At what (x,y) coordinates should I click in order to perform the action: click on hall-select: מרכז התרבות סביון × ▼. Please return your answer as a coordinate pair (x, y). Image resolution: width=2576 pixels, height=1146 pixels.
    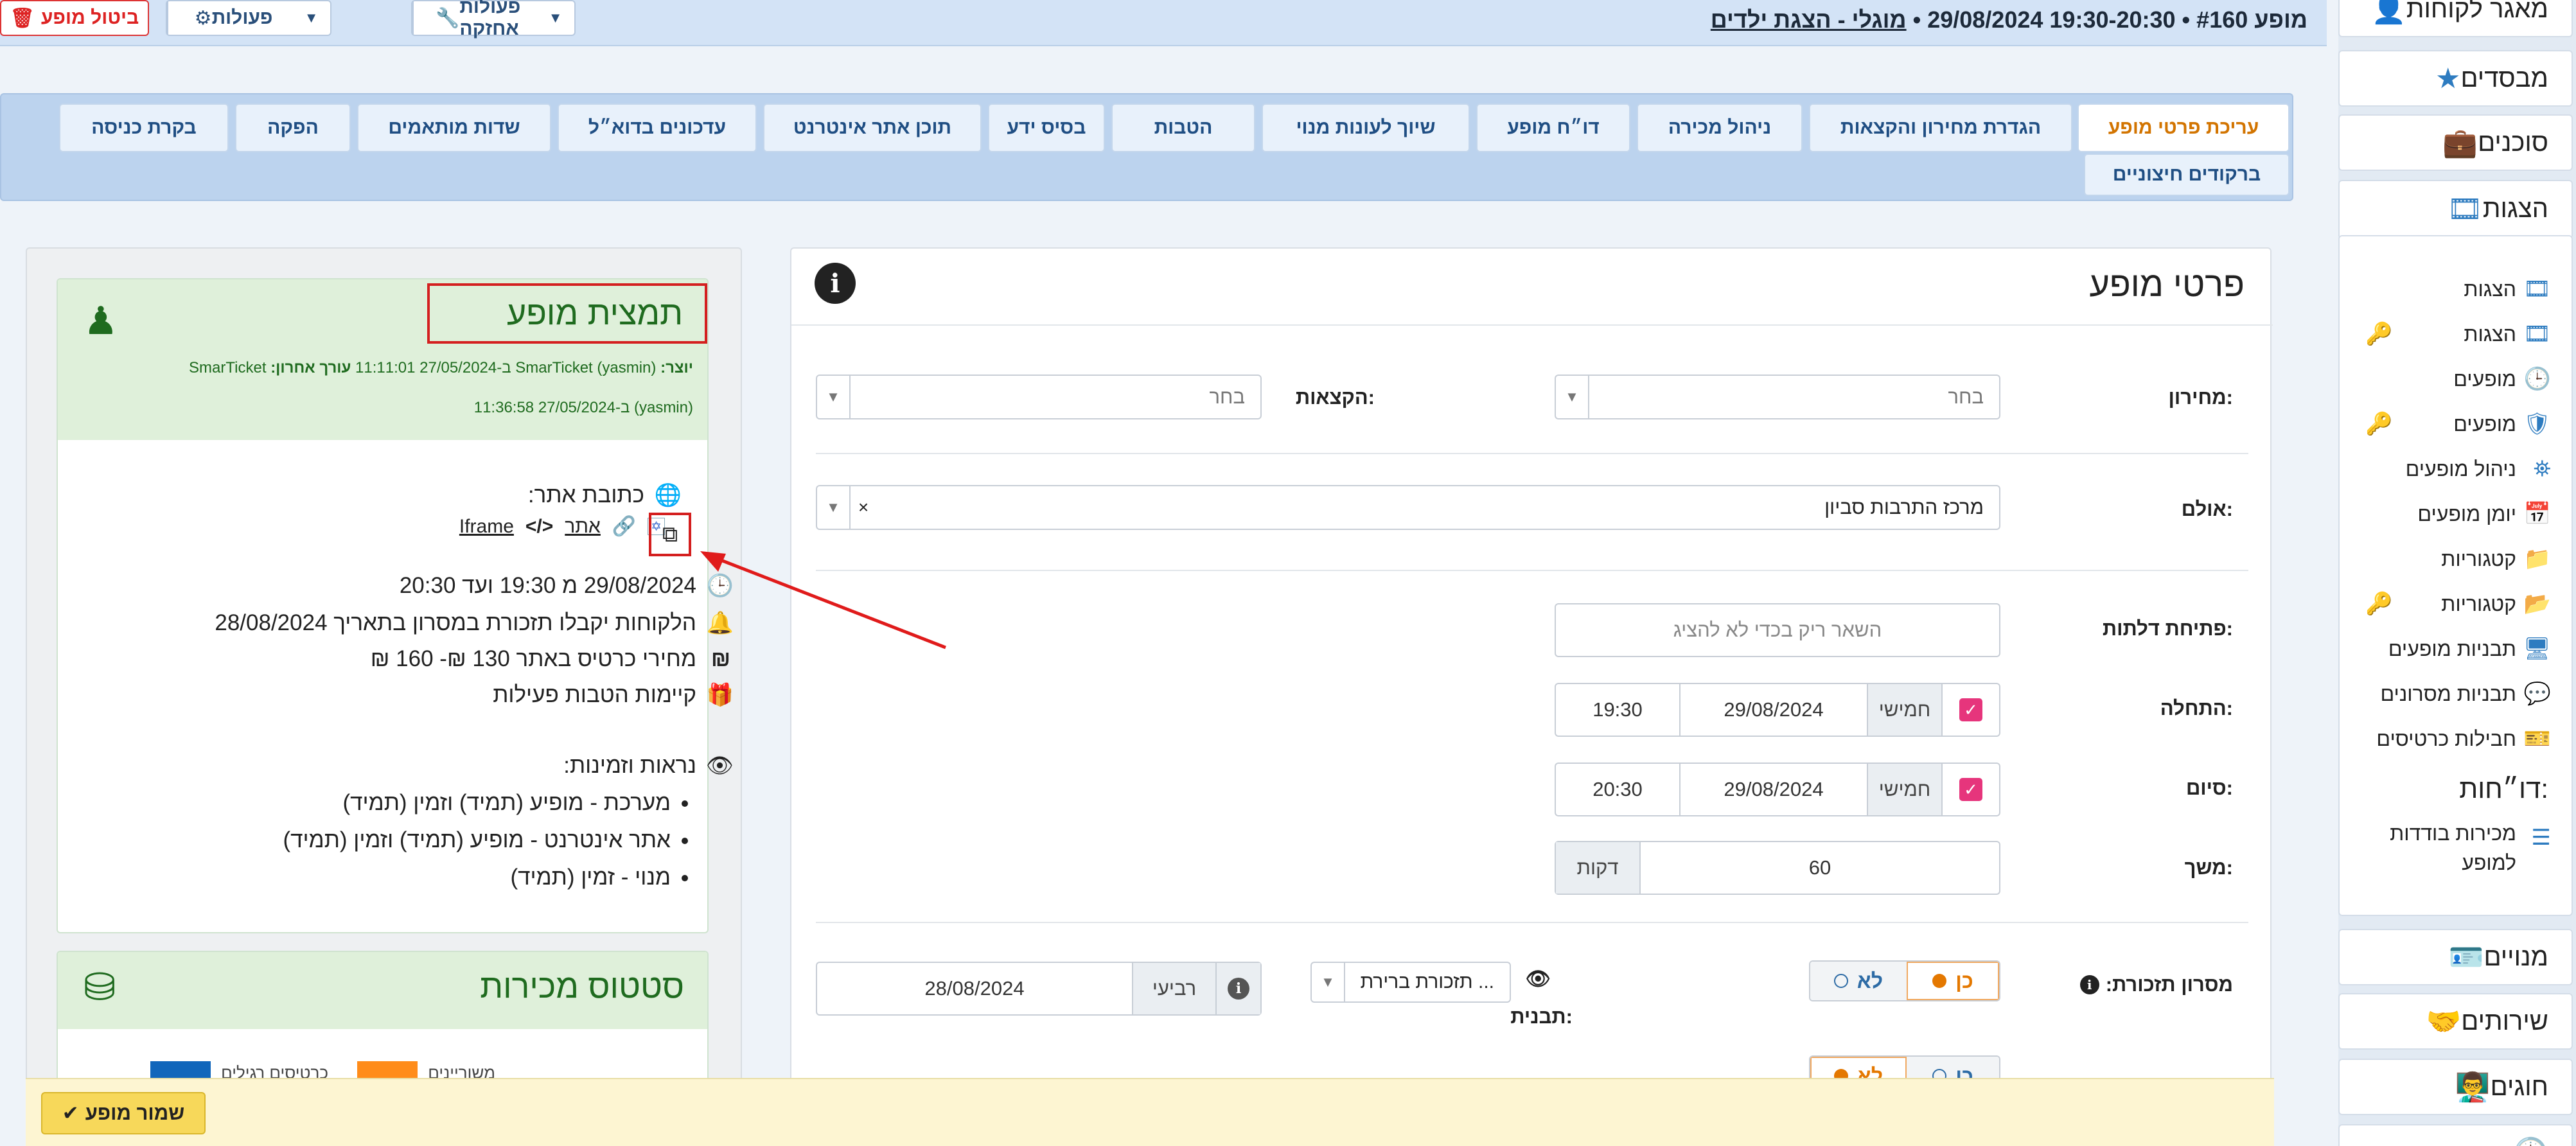
    Looking at the image, I should click on (1408, 508).